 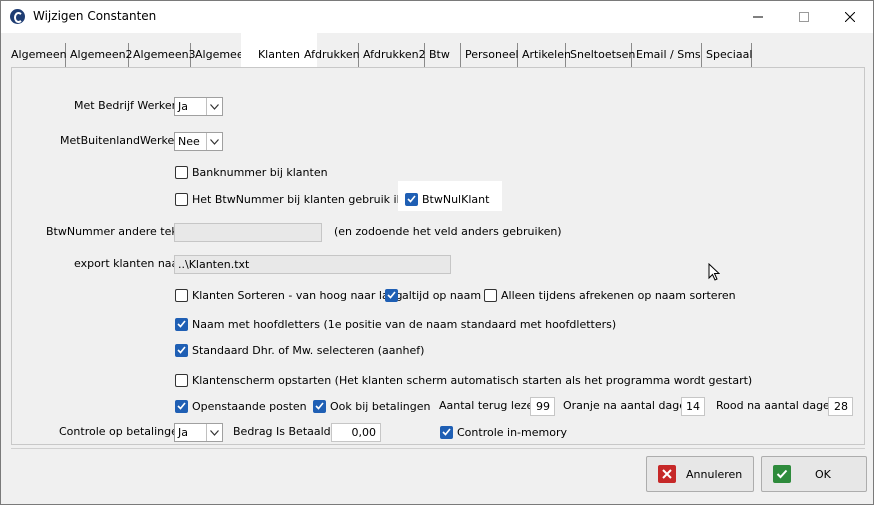 What do you see at coordinates (189, 141) in the screenshot?
I see `met-buitenland-value: Nee` at bounding box center [189, 141].